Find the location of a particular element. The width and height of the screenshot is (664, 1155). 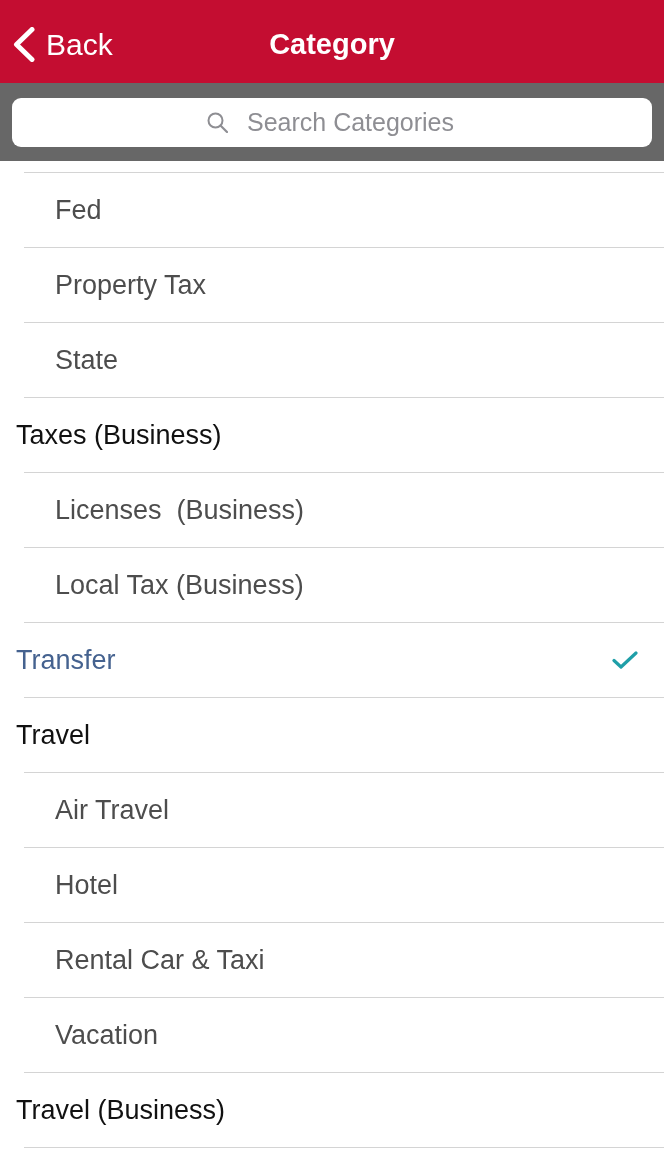

search-field: Search Categories is located at coordinates (332, 122).